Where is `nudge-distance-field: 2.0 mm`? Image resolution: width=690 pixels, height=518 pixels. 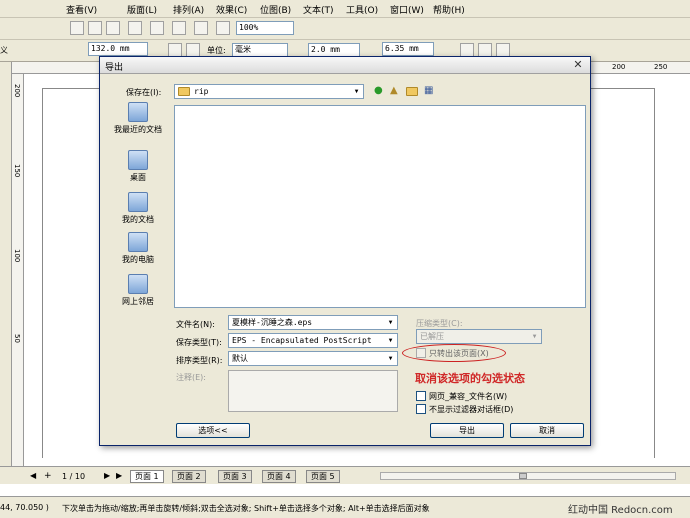 nudge-distance-field: 2.0 mm is located at coordinates (334, 50).